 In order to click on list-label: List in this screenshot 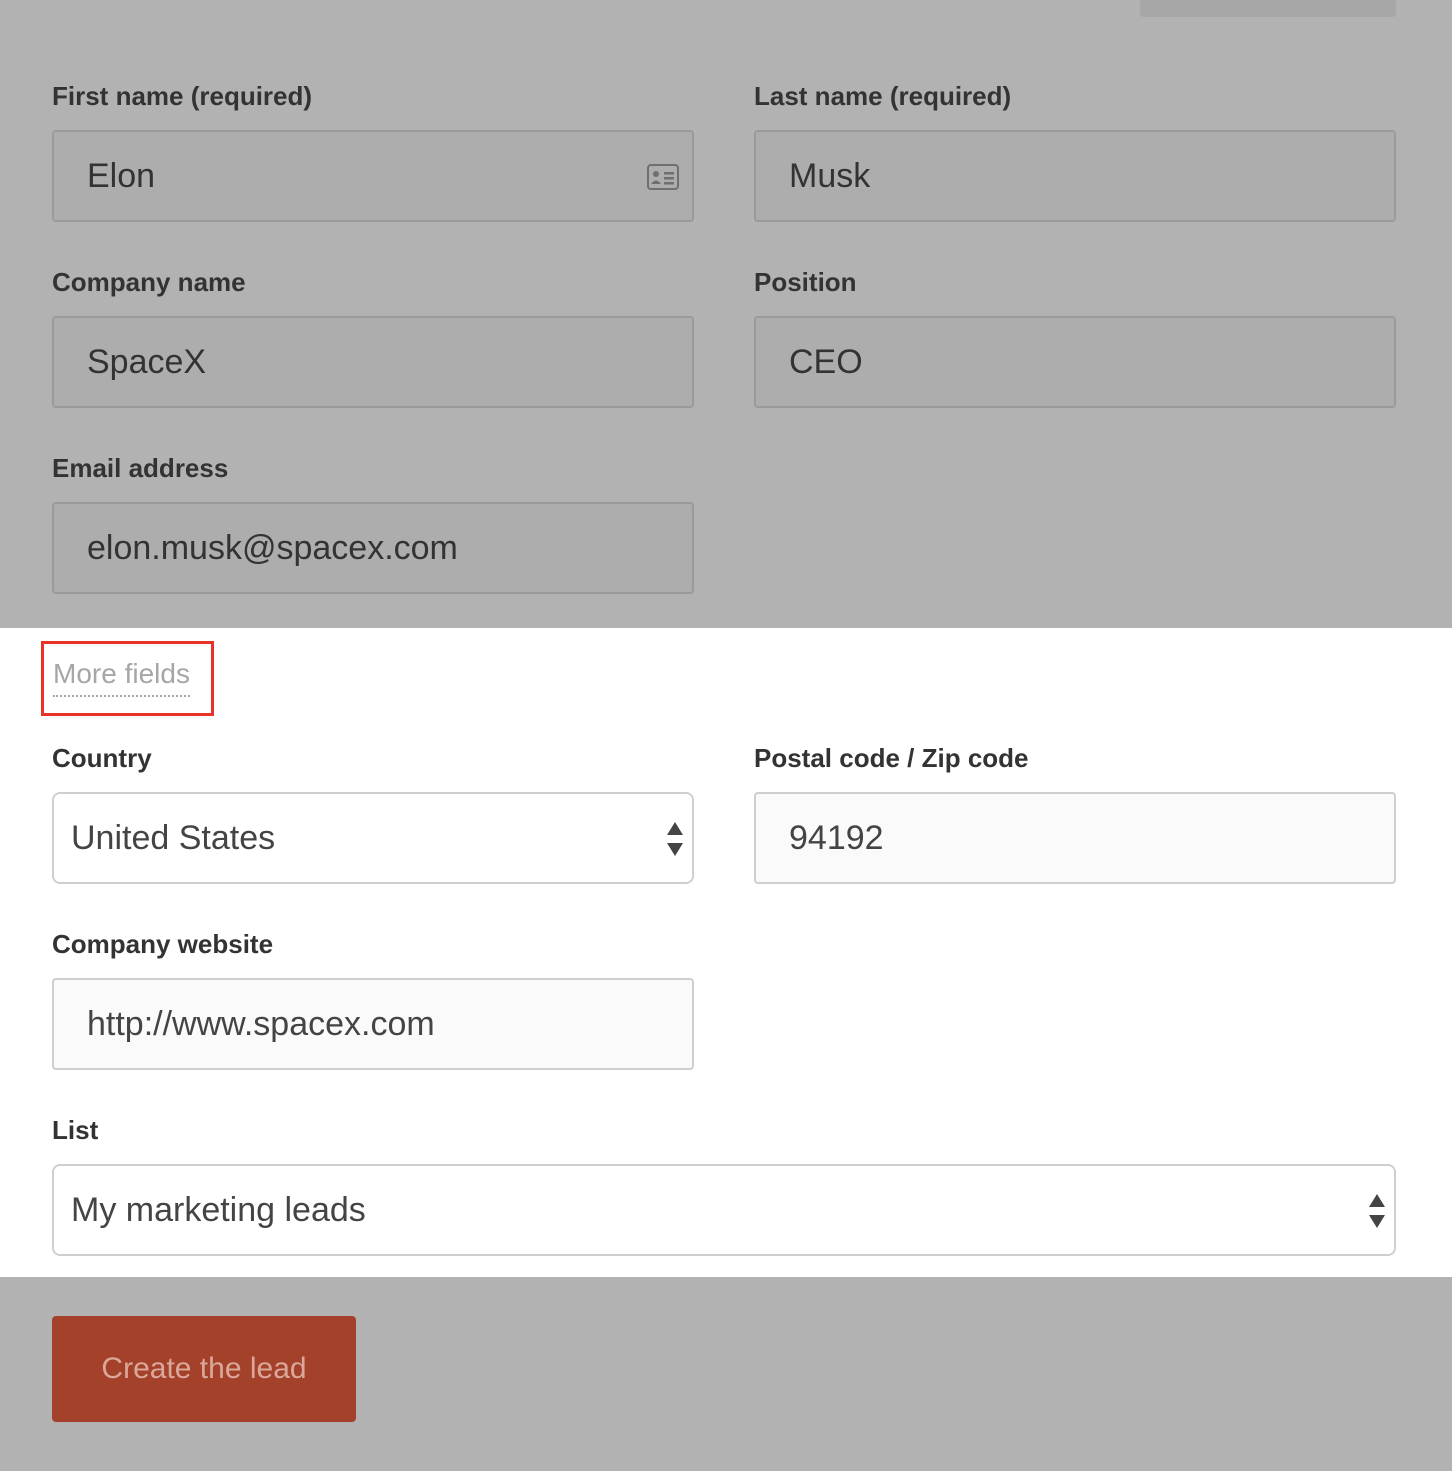, I will do `click(75, 1130)`.